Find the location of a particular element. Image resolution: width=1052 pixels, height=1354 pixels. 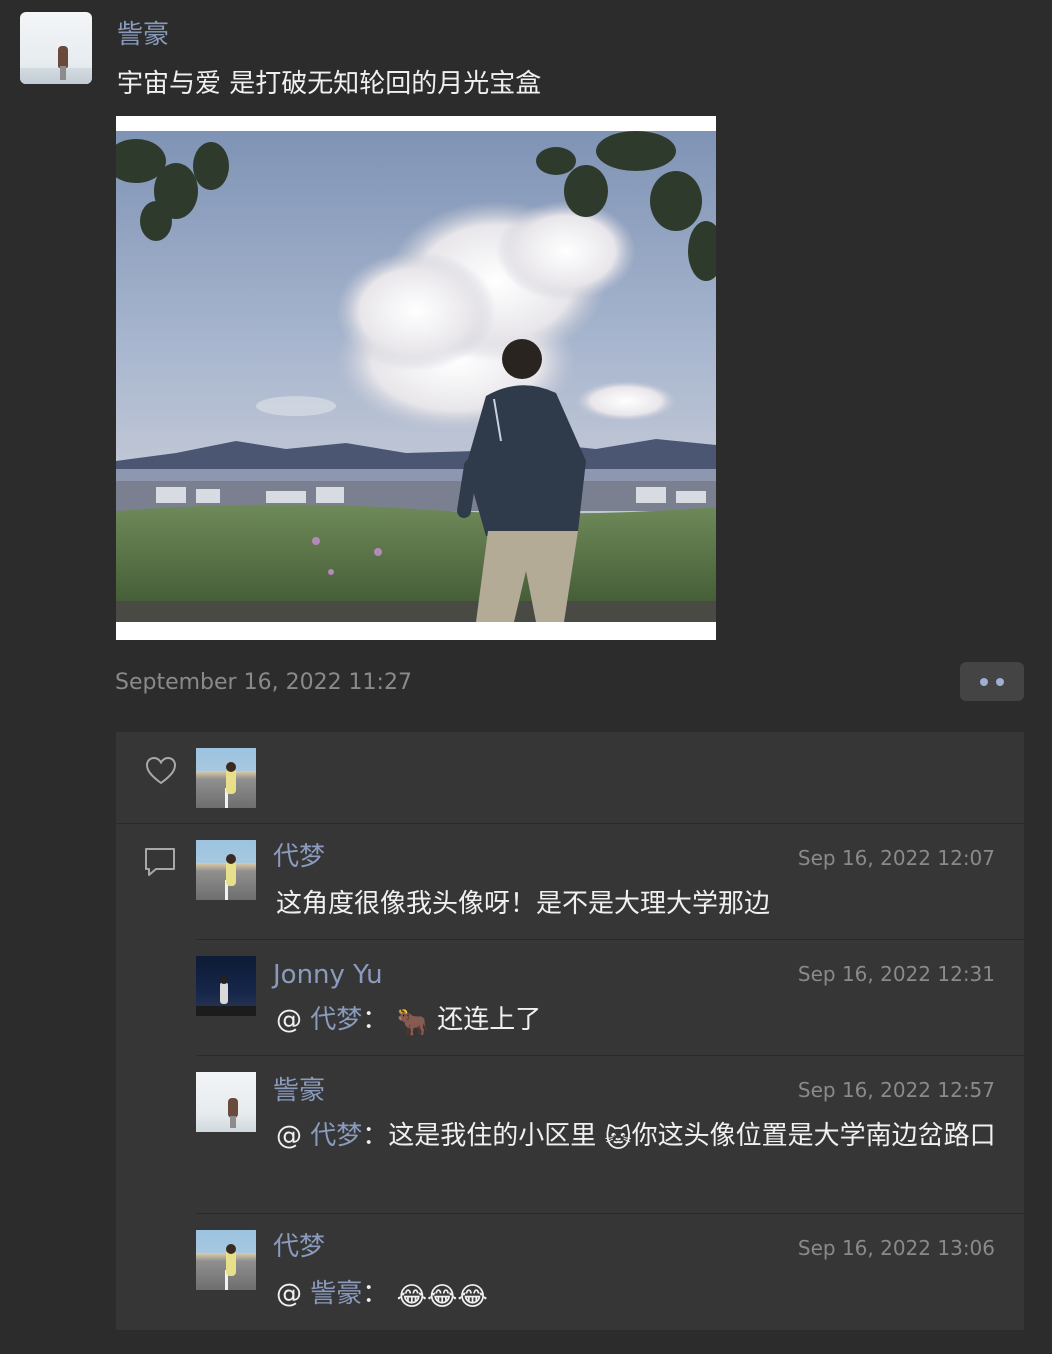

cat-emoji: 🐱 is located at coordinates (618, 1139).